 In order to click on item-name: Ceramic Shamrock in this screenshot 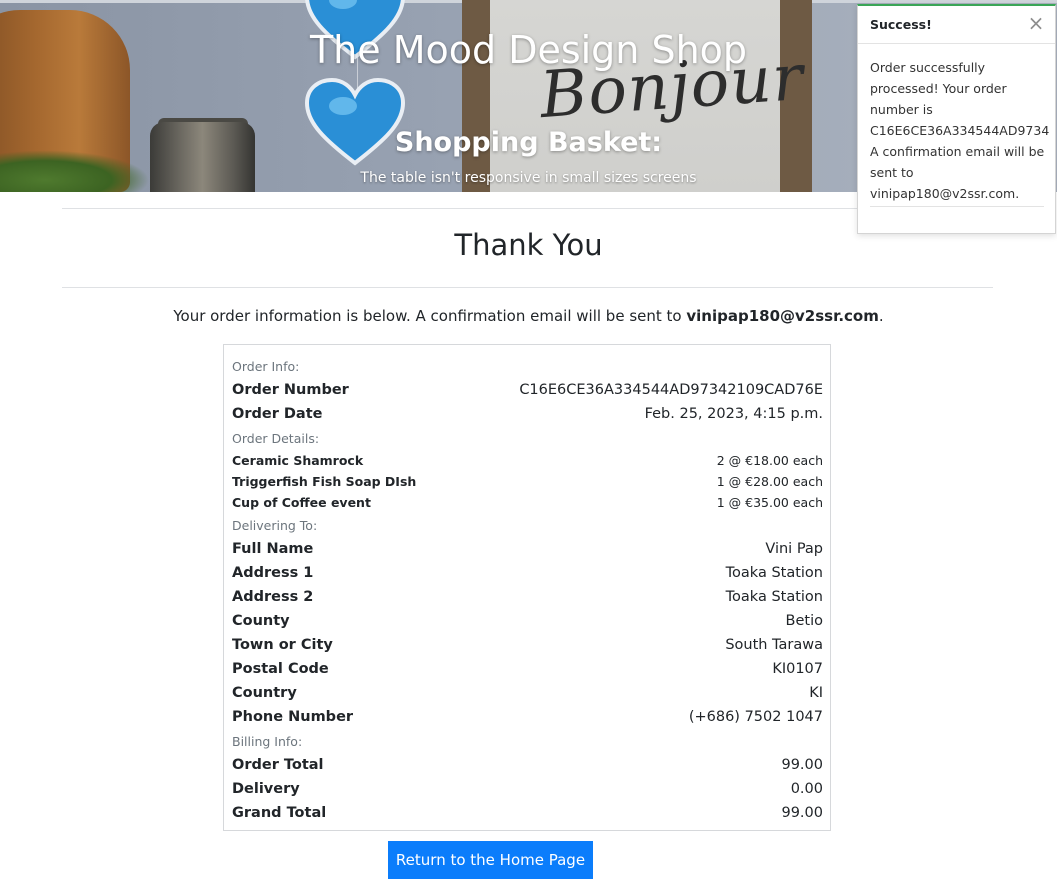, I will do `click(298, 460)`.